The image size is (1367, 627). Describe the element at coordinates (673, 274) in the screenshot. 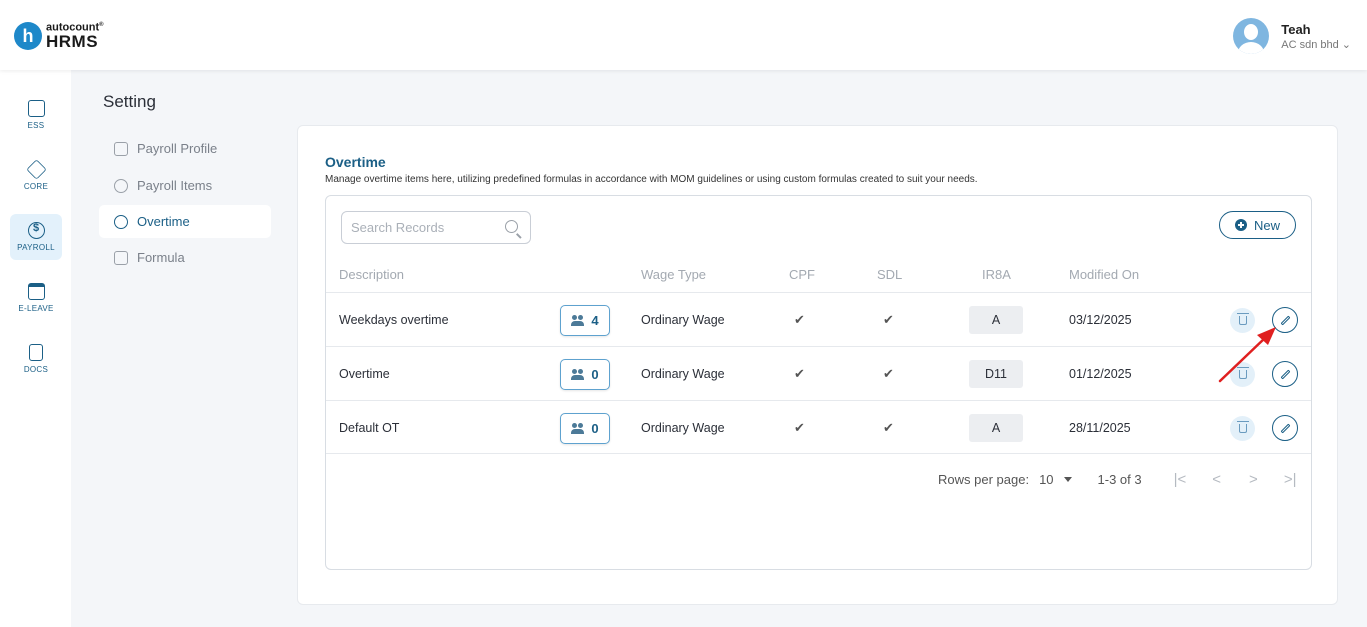

I see `column-header-wage-type: Wage Type` at that location.